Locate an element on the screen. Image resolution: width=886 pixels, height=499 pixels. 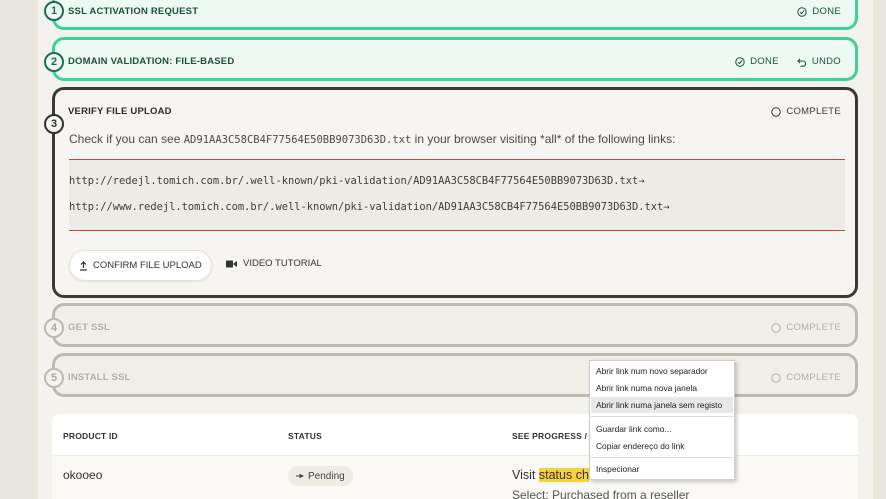
step-ssl-activation-request: 1 SSL ACTIVATION REQUEST DONE is located at coordinates (451, 15).